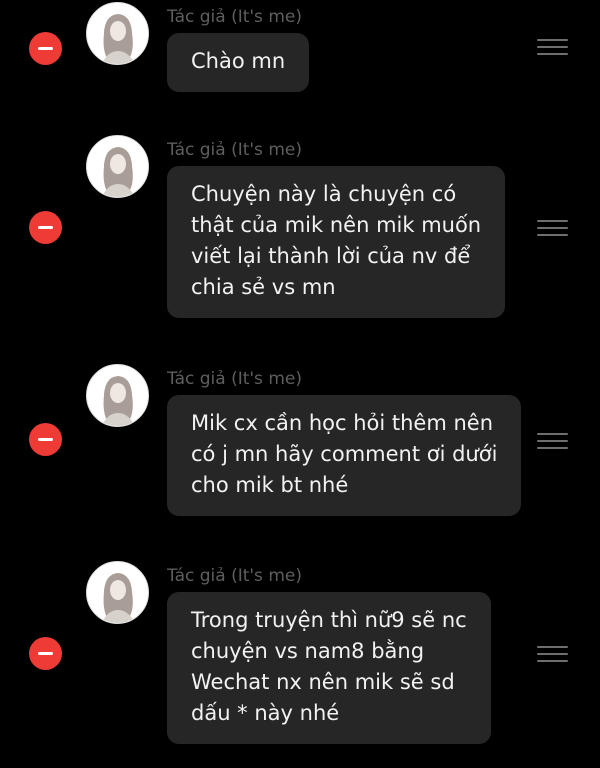  What do you see at coordinates (324, 194) in the screenshot?
I see `message-text-line: Chuyện này là chuyện có` at bounding box center [324, 194].